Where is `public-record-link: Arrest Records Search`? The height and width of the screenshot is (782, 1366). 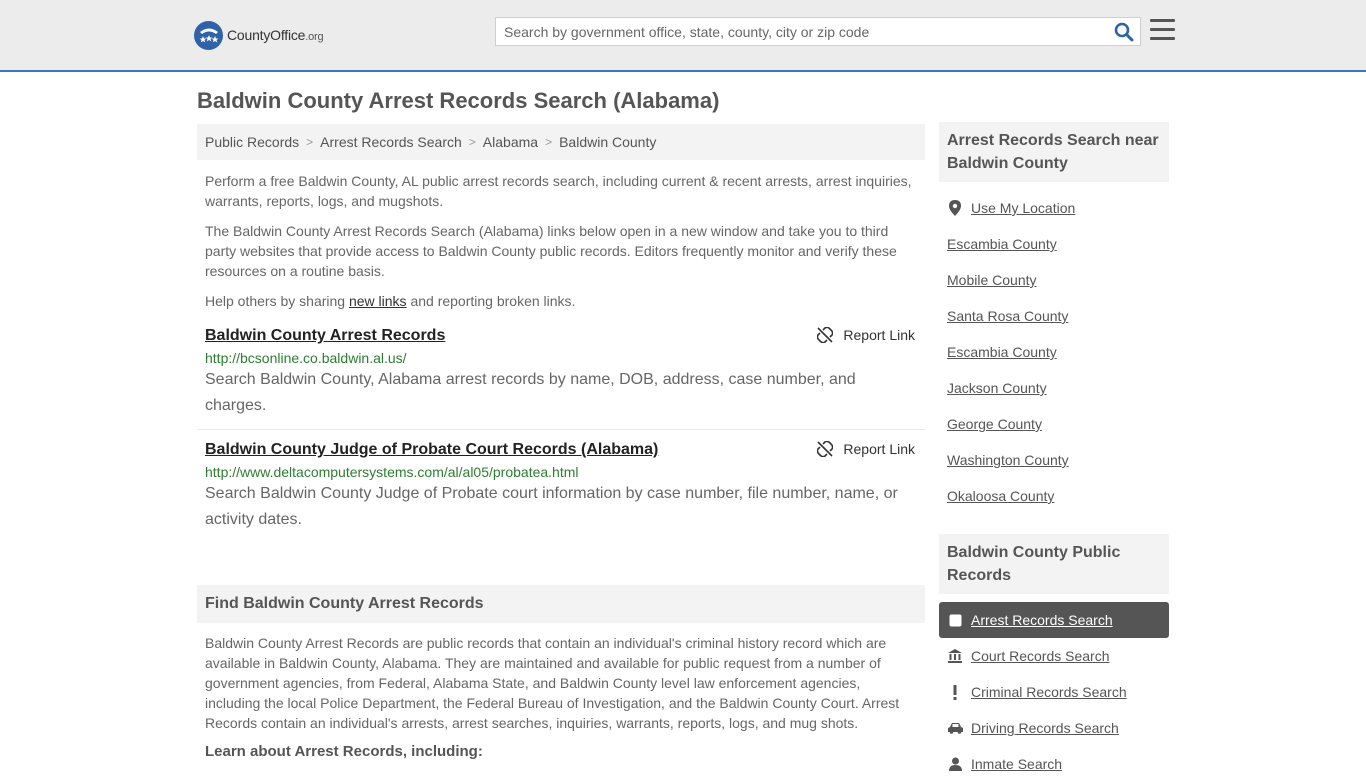 public-record-link: Arrest Records Search is located at coordinates (1042, 620).